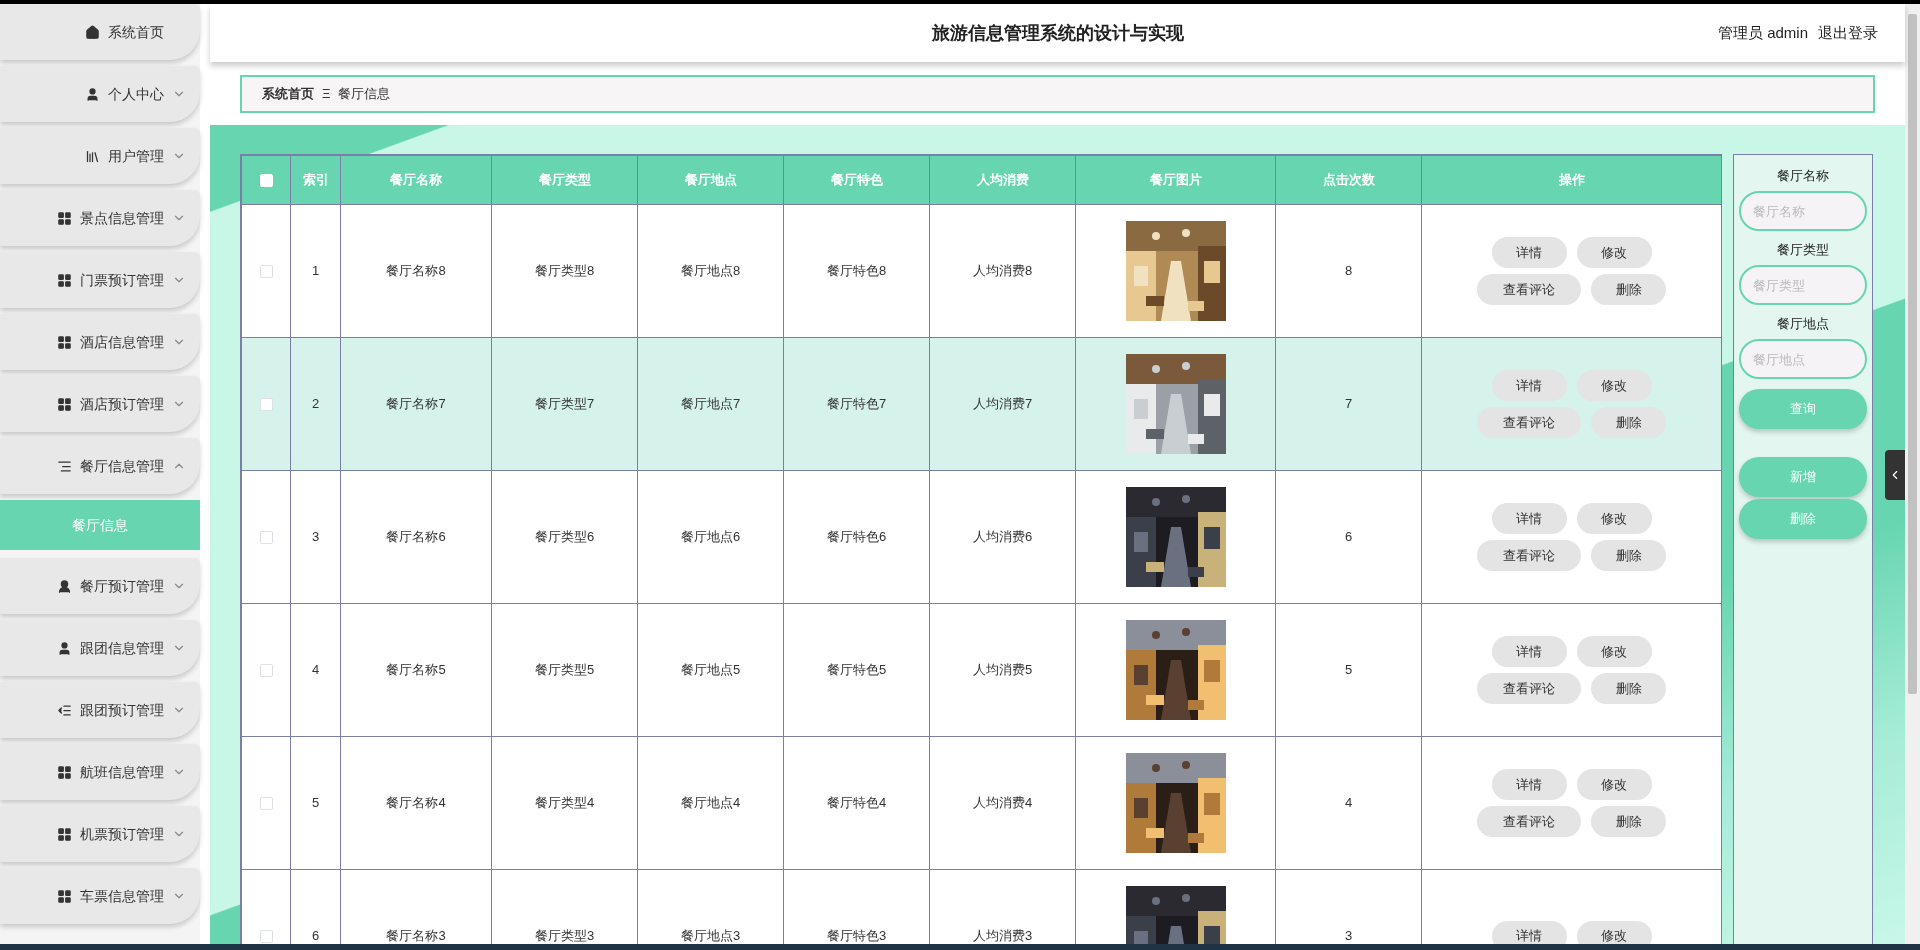 This screenshot has height=950, width=1920. I want to click on table-row: 1 餐厅名称8 餐厅类型8 餐厅地点8 餐厅特色8 人均消费8 8 详情 修改 查看评论 删除, so click(981, 271).